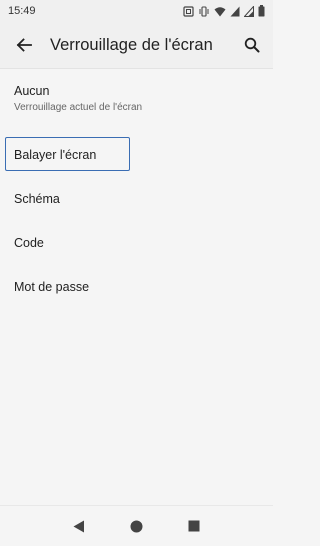 This screenshot has width=320, height=546. I want to click on home-circle-icon, so click(136, 526).